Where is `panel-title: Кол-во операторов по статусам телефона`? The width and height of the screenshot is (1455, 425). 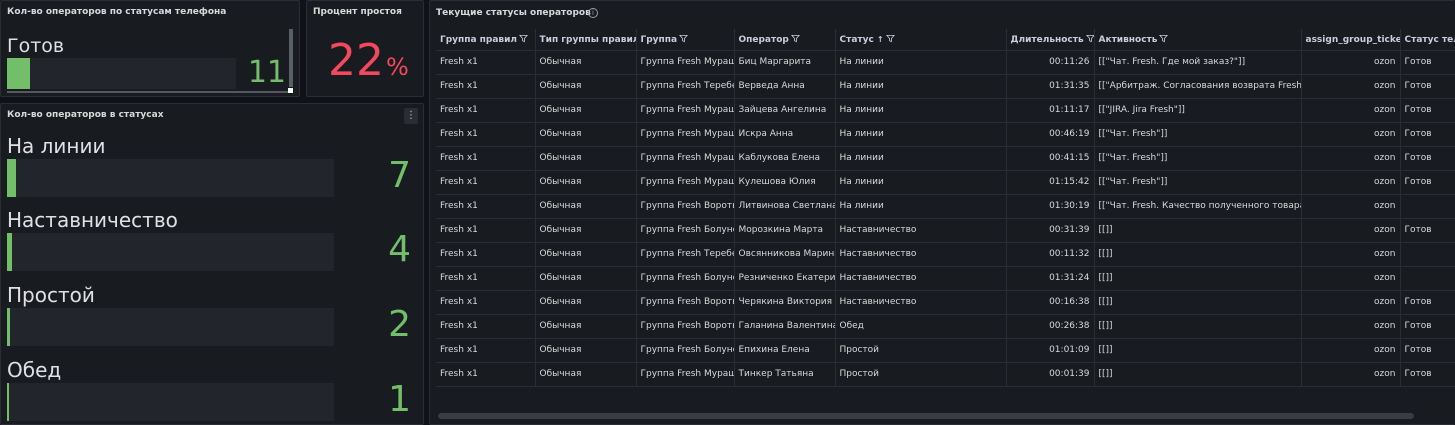
panel-title: Кол-во операторов по статусам телефона is located at coordinates (117, 12).